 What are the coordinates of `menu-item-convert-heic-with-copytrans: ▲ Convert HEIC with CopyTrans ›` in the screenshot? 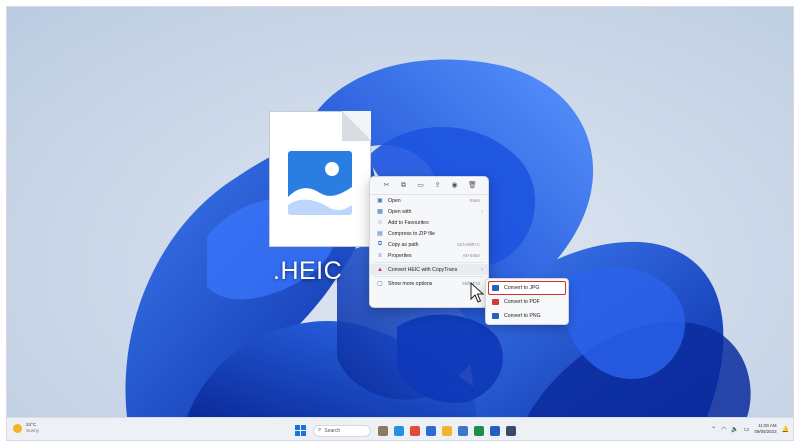 It's located at (429, 269).